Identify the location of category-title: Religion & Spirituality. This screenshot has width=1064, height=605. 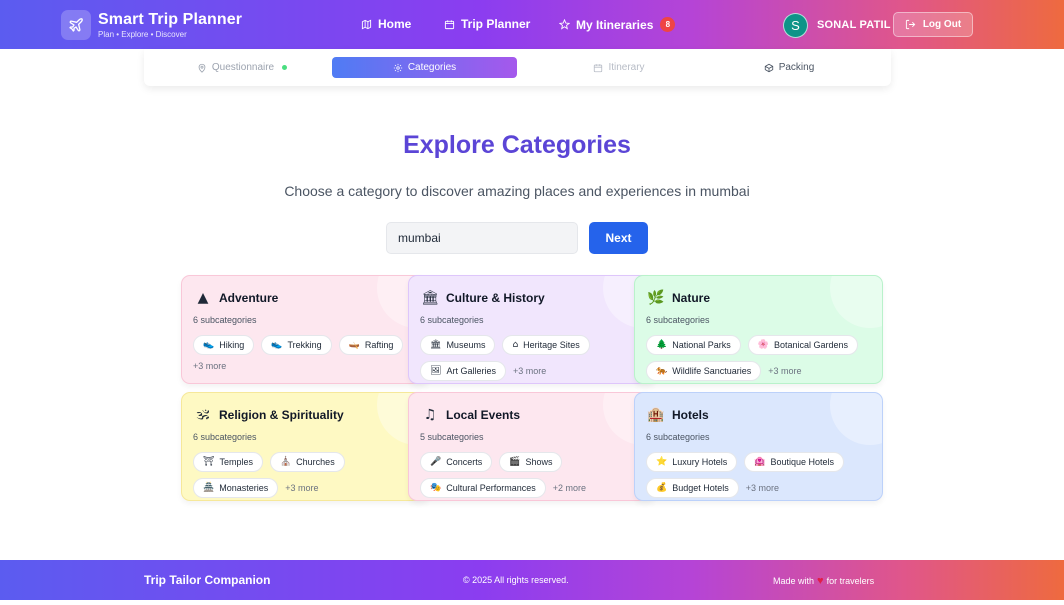
(281, 415).